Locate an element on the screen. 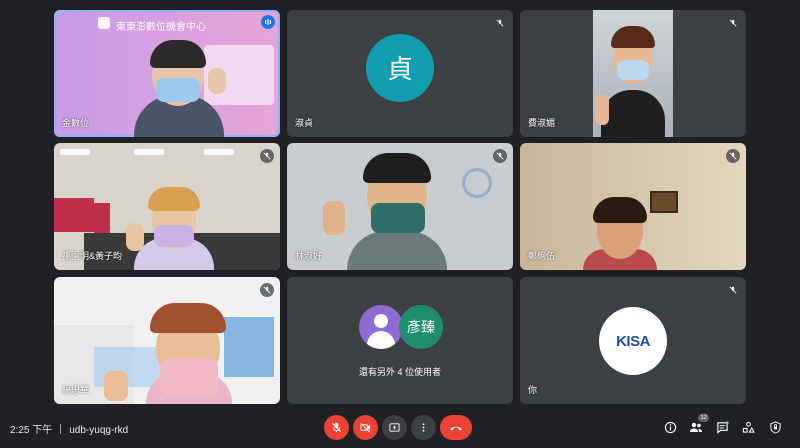 The height and width of the screenshot is (448, 800). participant-tile: 費淑媚 is located at coordinates (633, 73).